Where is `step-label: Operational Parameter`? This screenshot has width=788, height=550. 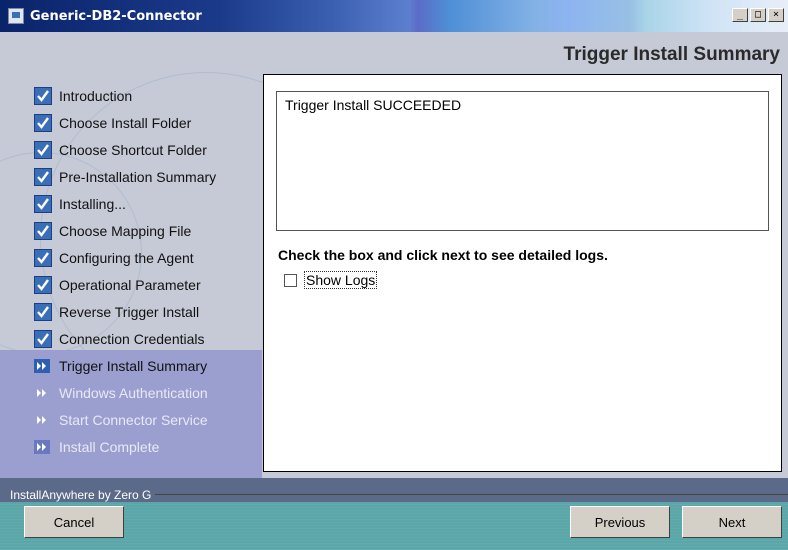 step-label: Operational Parameter is located at coordinates (130, 285).